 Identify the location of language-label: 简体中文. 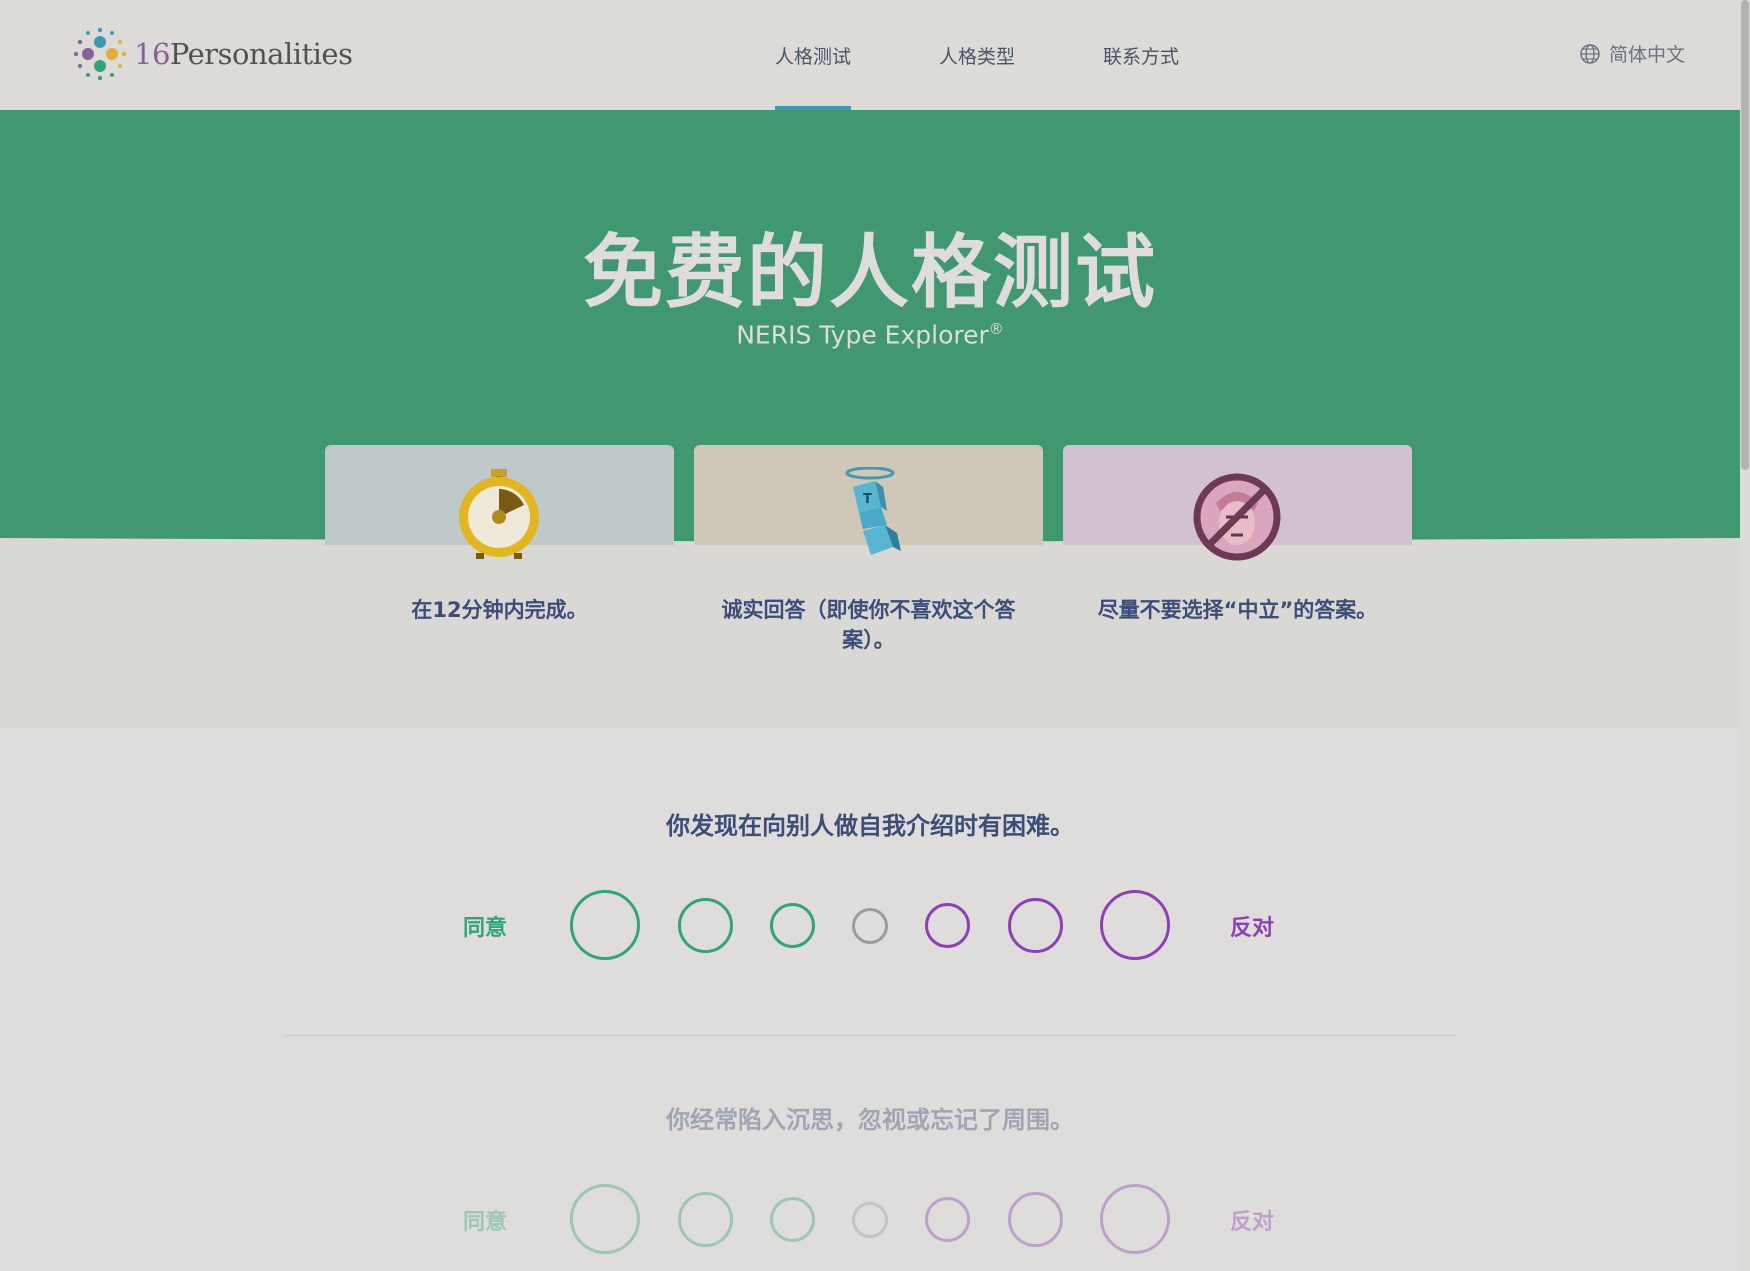
(1646, 55).